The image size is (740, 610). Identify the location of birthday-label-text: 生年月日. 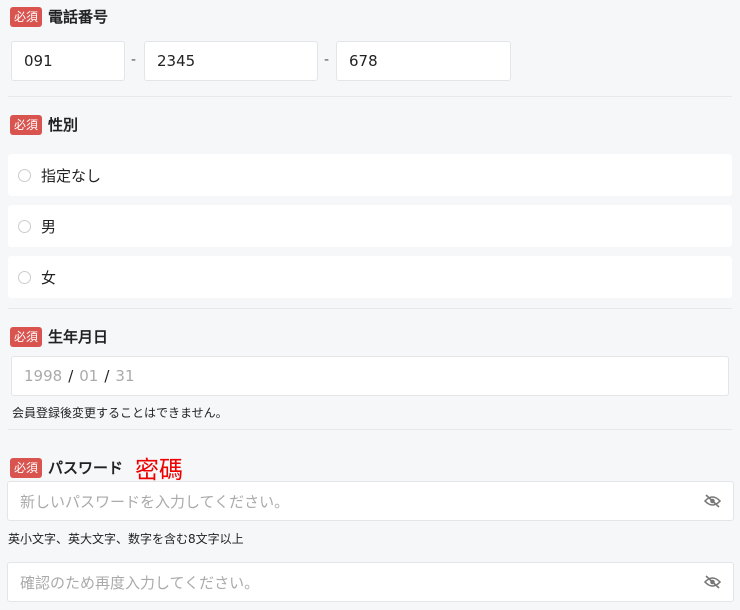
(78, 337).